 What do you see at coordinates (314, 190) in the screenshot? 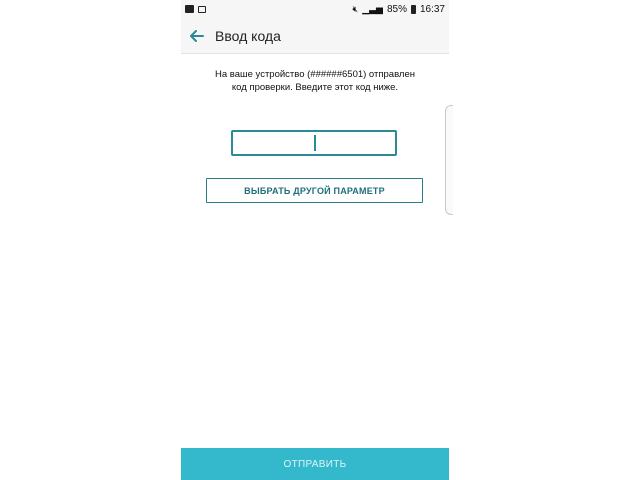
I see `choose-other-option-button: ВЫБРАТЬ ДРУГОЙ ПАРАМЕТР` at bounding box center [314, 190].